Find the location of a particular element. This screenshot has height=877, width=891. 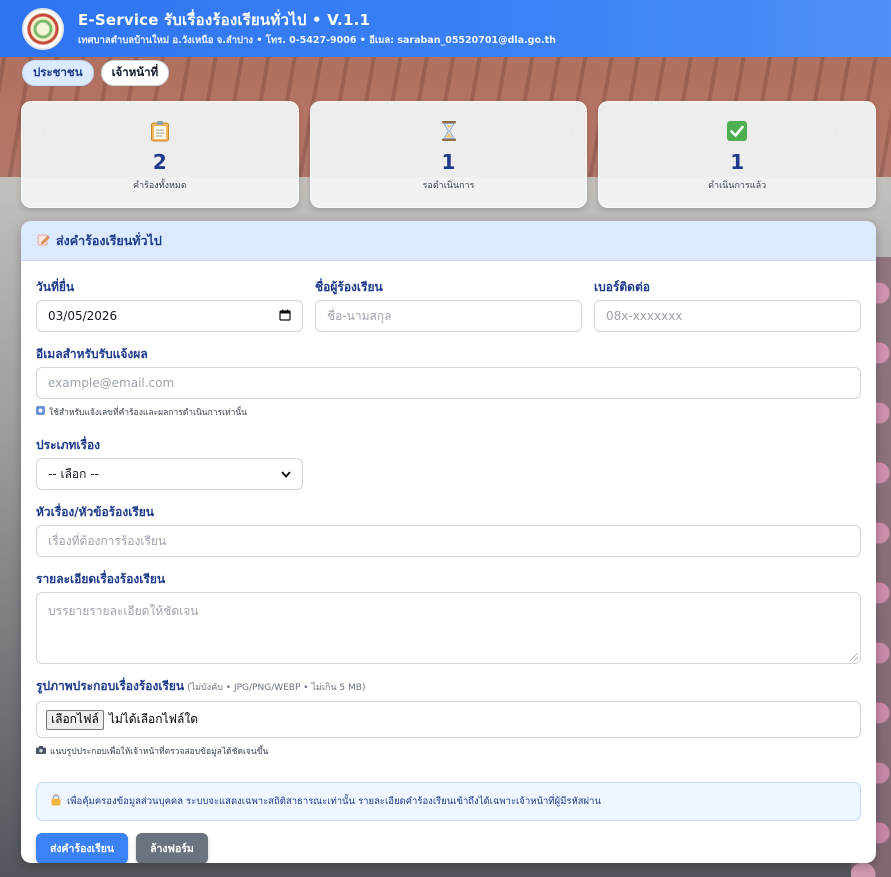

detail-textarea: บรรยายรายละเอียดให้ชัดเจน is located at coordinates (448, 628).